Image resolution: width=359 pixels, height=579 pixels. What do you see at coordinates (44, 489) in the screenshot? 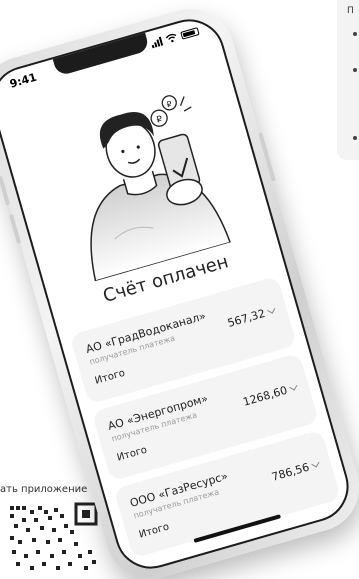
I see `download-app-label: ать приложение` at bounding box center [44, 489].